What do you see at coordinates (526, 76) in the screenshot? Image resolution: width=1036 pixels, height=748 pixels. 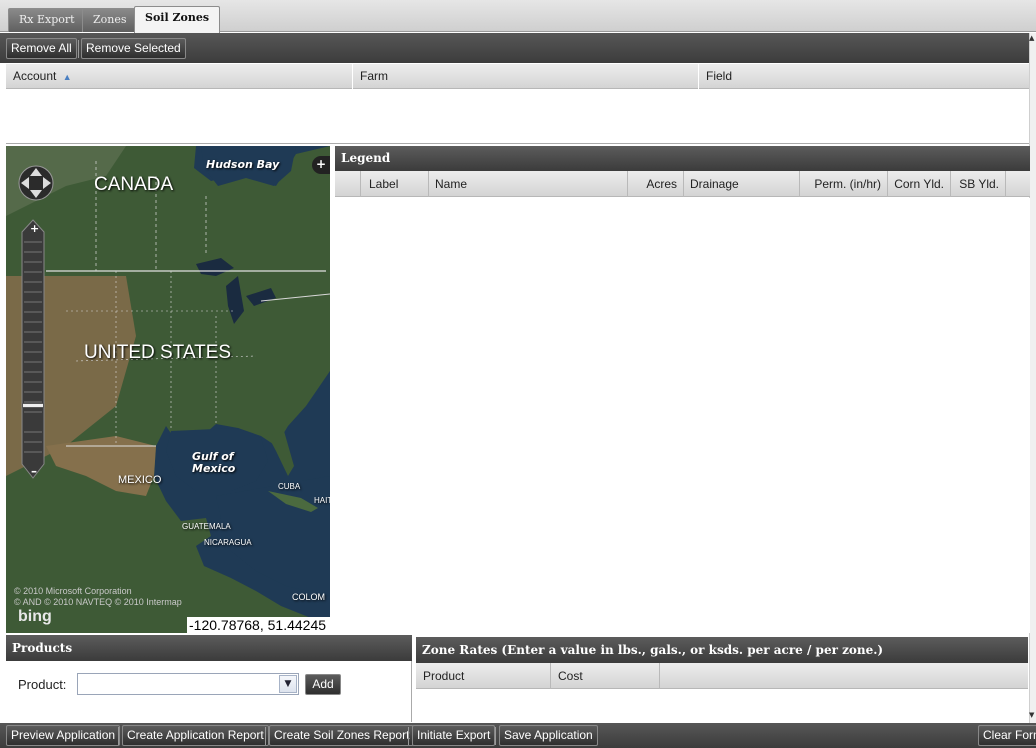 I see `column-header-farm: Farm` at bounding box center [526, 76].